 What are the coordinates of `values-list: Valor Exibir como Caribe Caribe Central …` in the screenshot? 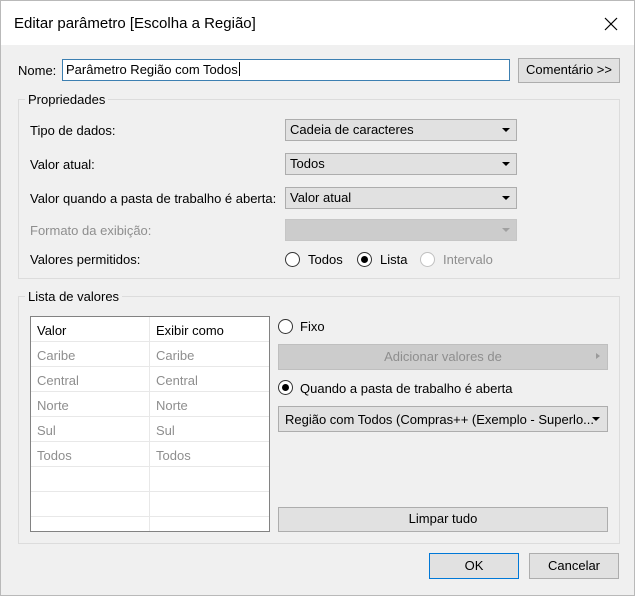 It's located at (150, 424).